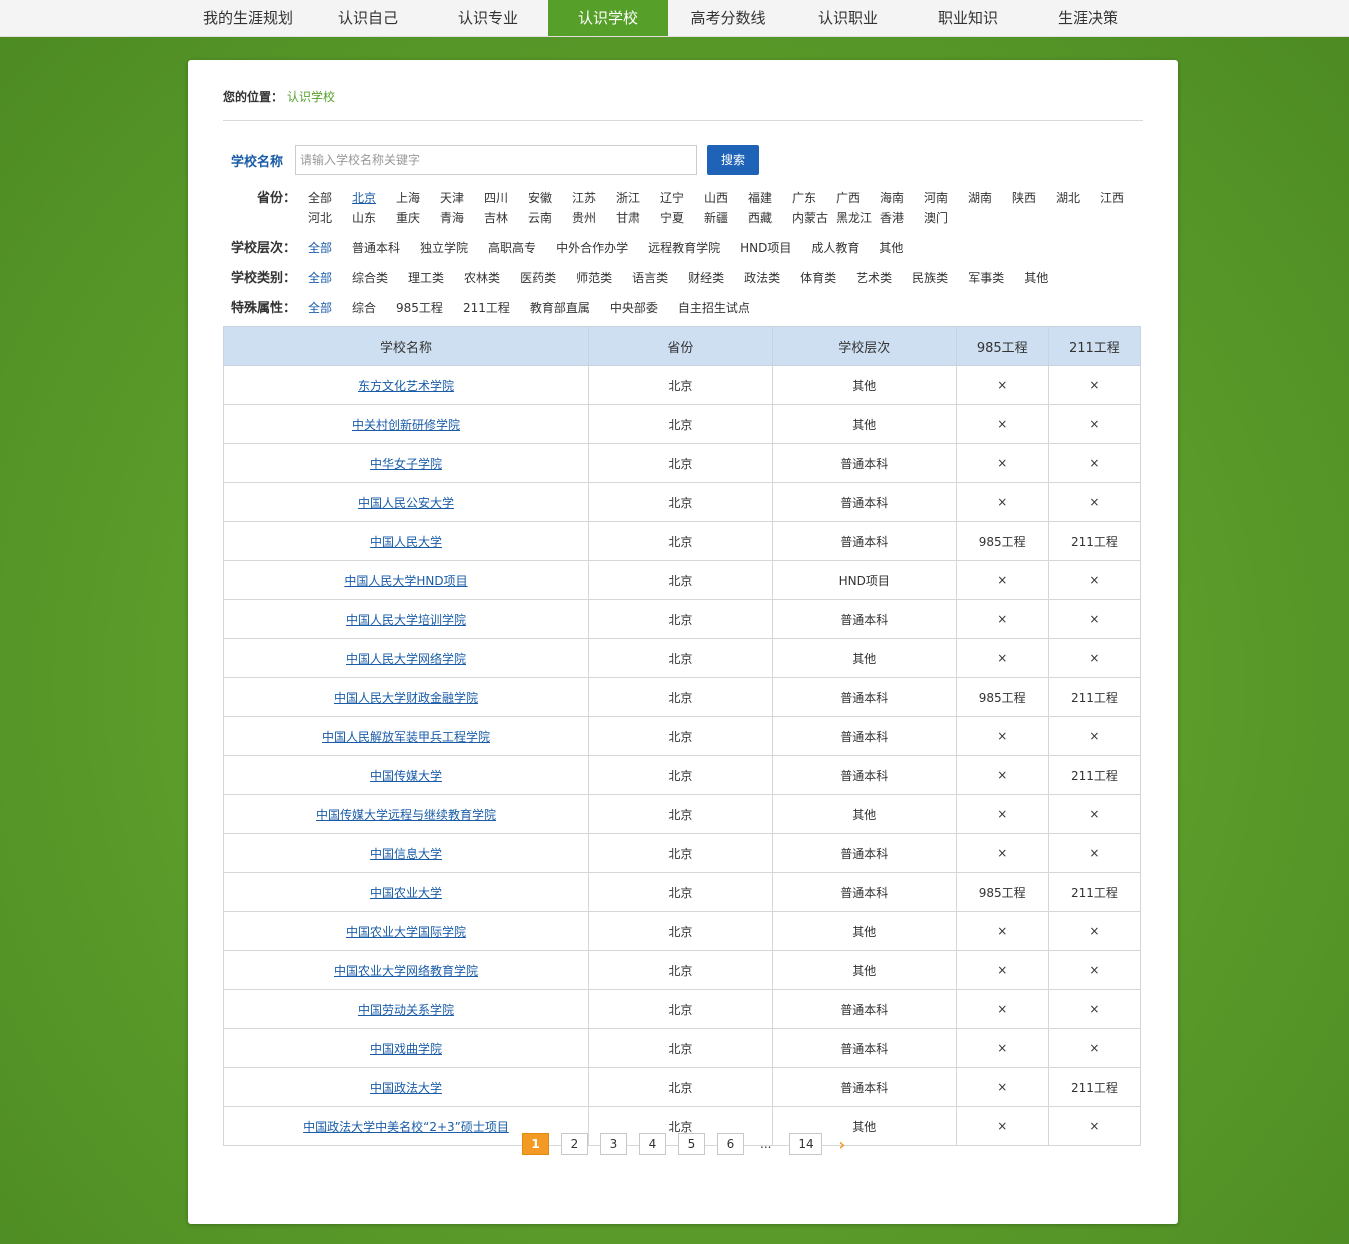 The height and width of the screenshot is (1244, 1349). Describe the element at coordinates (980, 198) in the screenshot. I see `province-option: 湖南` at that location.